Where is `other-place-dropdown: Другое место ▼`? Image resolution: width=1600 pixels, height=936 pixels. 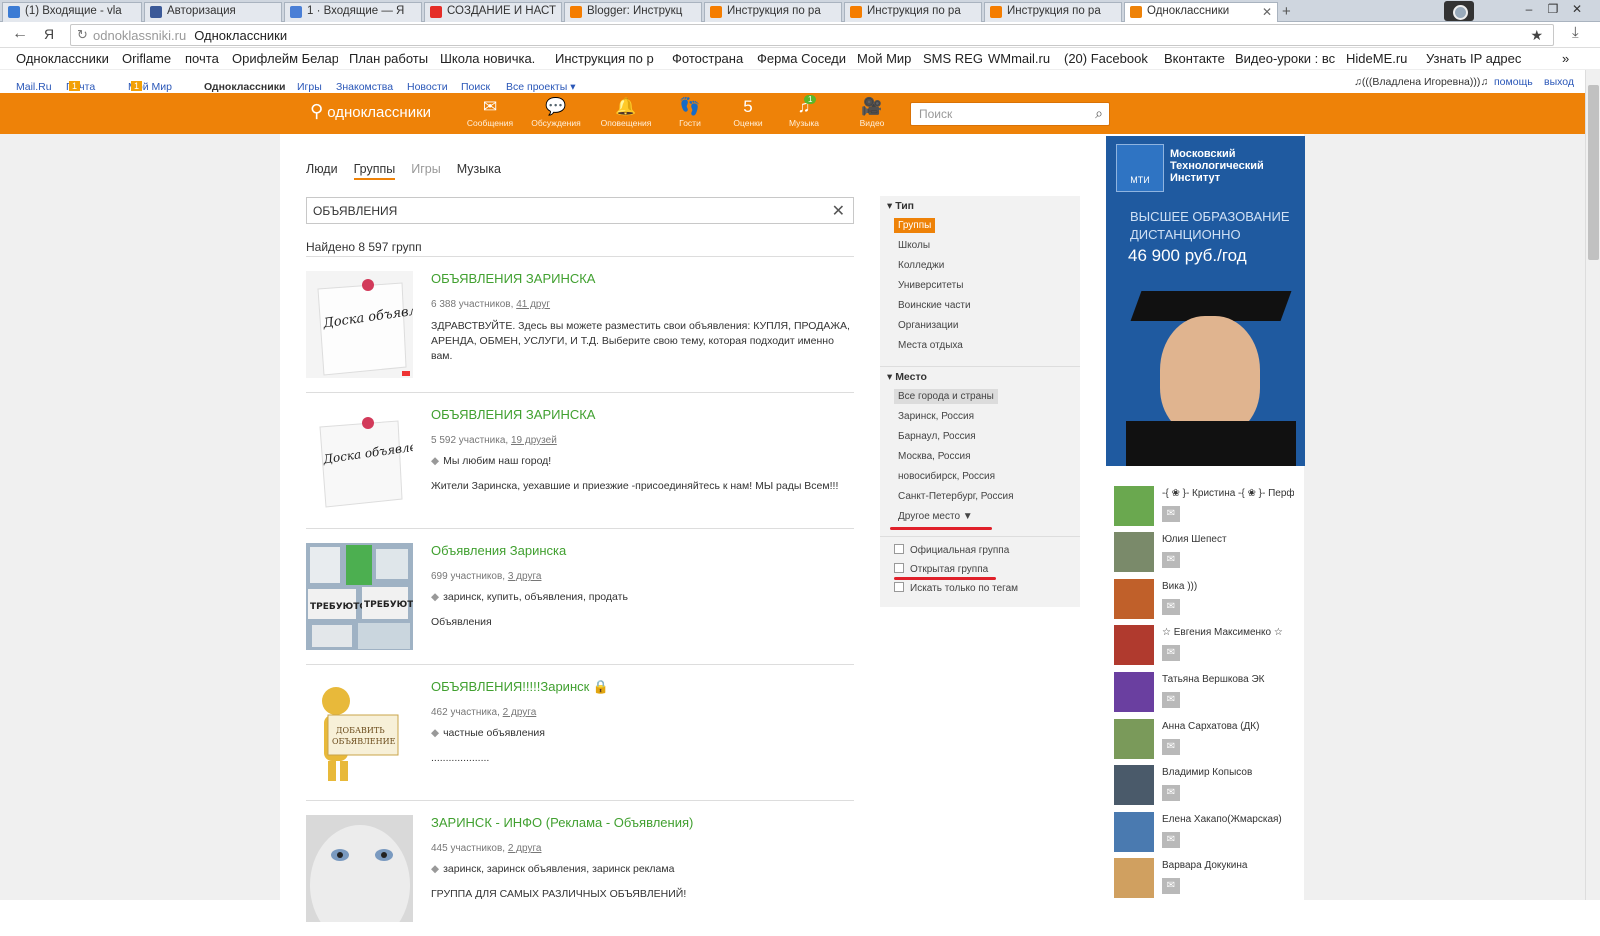
other-place-dropdown: Другое место ▼ is located at coordinates (935, 516).